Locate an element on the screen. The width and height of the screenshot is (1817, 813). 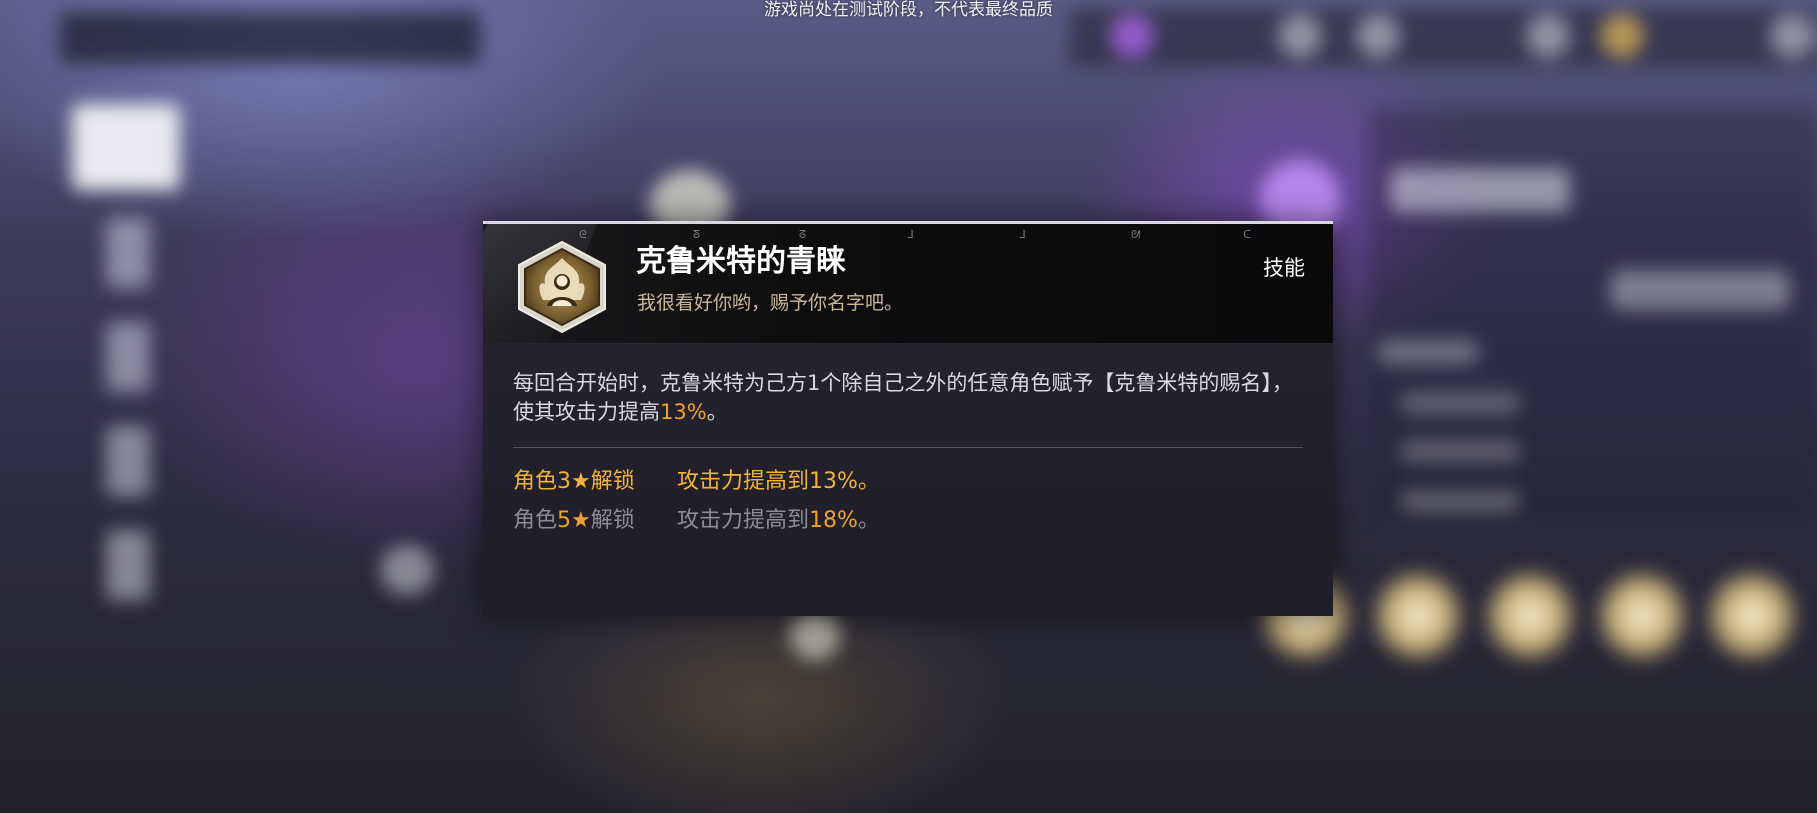
skill-header: ᘓ ᘕ ᘔ ᒧ ᒧ ᘛ ᑕ 克鲁米特的青睐 我很看好你哟，赐予你名字吧。 技能 is located at coordinates (908, 283).